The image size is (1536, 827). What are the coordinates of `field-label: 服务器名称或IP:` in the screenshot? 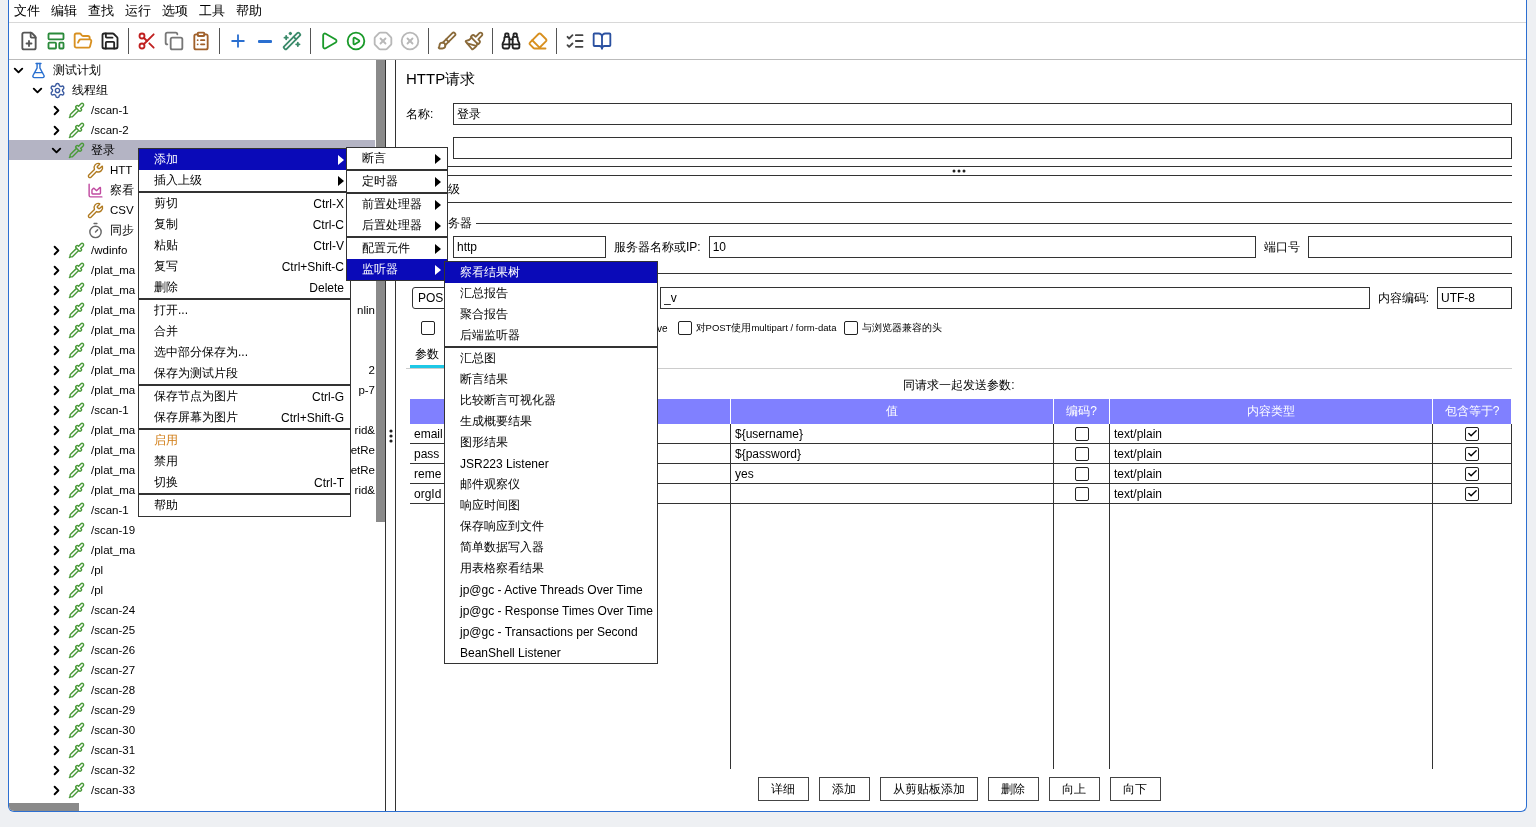 It's located at (657, 247).